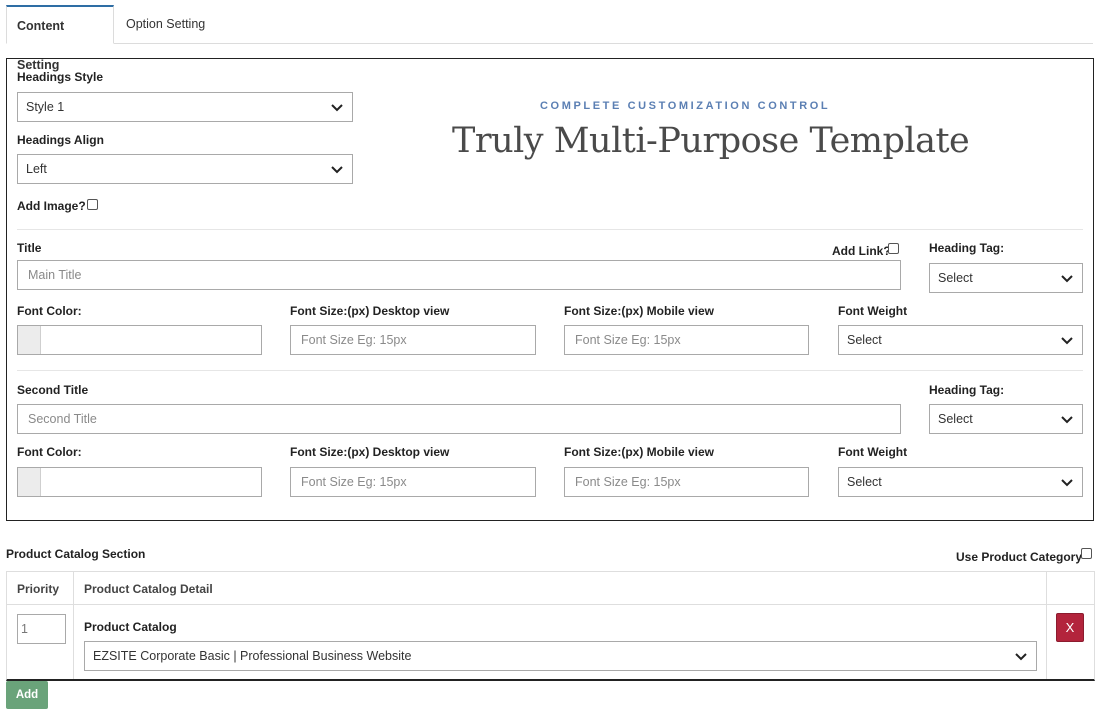  What do you see at coordinates (711, 141) in the screenshot?
I see `preview-headline: Truly Multi-Purpose Template` at bounding box center [711, 141].